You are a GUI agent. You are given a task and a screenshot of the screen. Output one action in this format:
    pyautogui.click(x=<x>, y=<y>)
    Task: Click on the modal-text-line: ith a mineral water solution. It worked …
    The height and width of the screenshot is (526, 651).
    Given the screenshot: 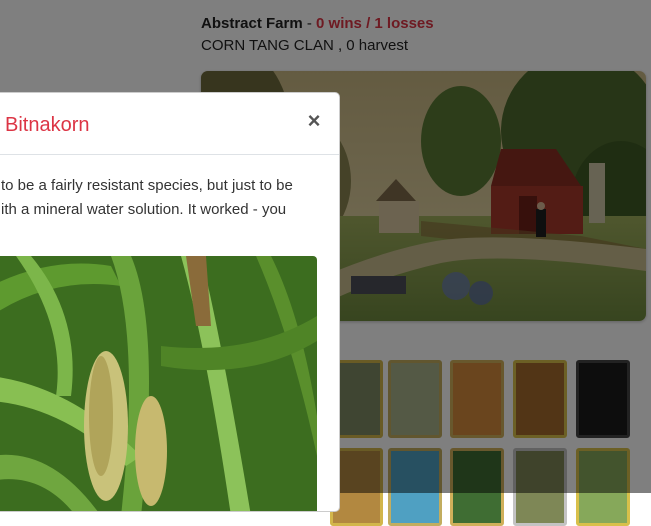 What is the action you would take?
    pyautogui.click(x=144, y=209)
    